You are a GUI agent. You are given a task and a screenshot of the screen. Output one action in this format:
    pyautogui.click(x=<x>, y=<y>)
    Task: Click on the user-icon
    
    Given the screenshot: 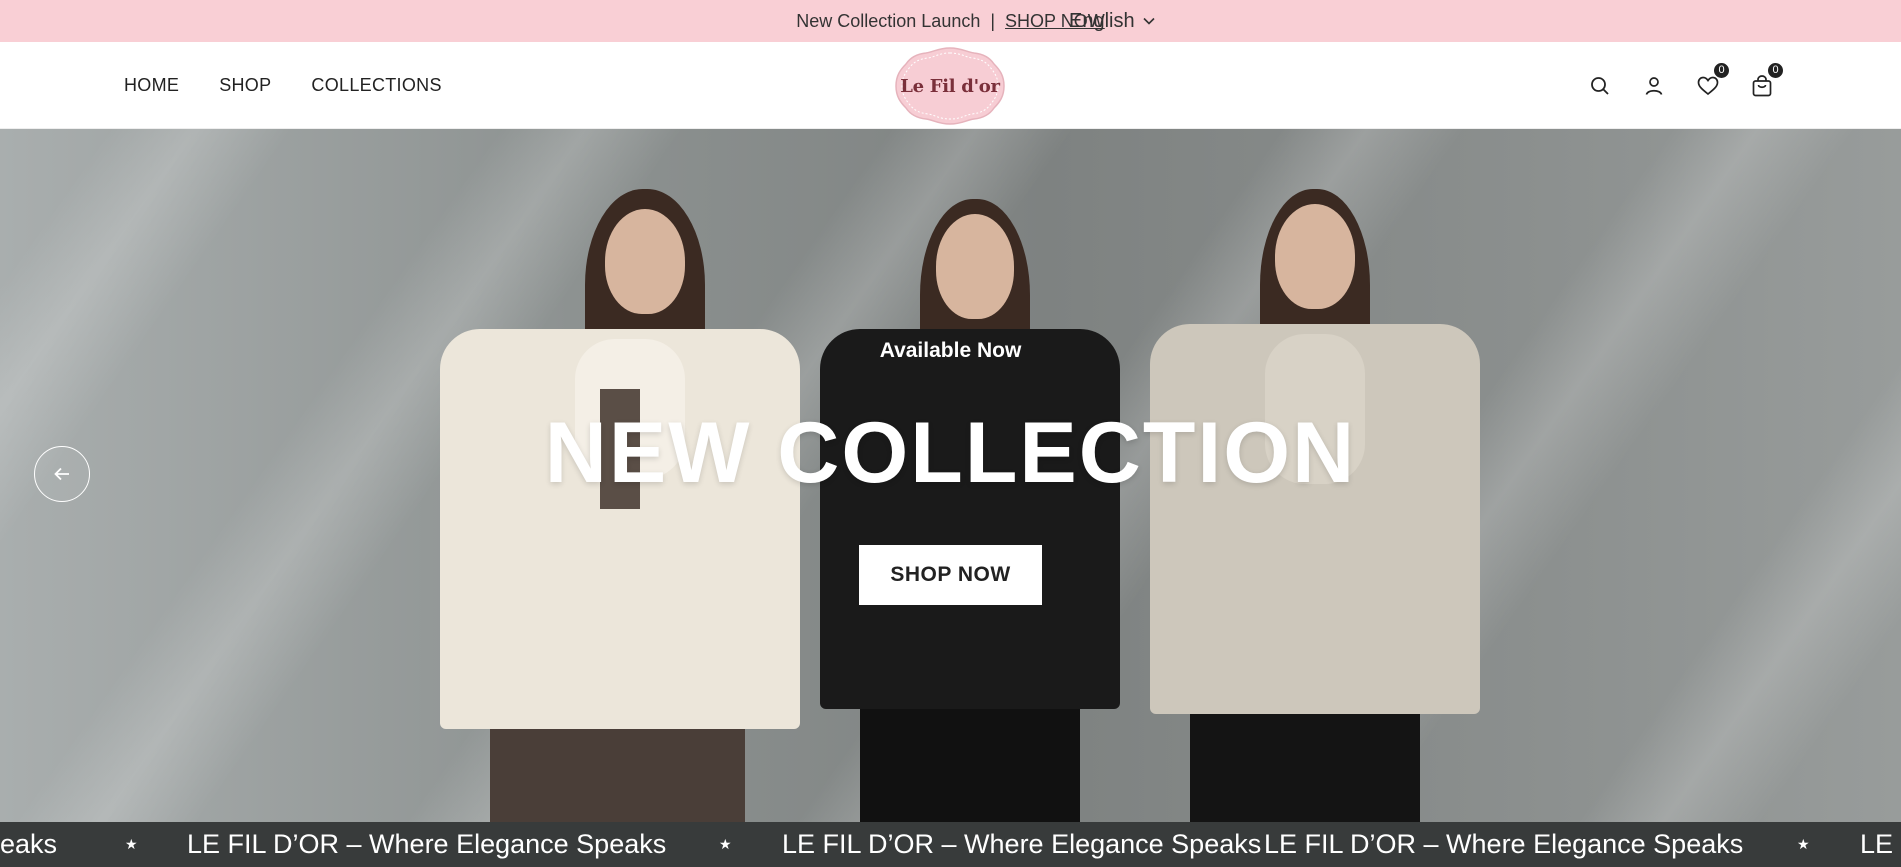 What is the action you would take?
    pyautogui.click(x=1654, y=85)
    